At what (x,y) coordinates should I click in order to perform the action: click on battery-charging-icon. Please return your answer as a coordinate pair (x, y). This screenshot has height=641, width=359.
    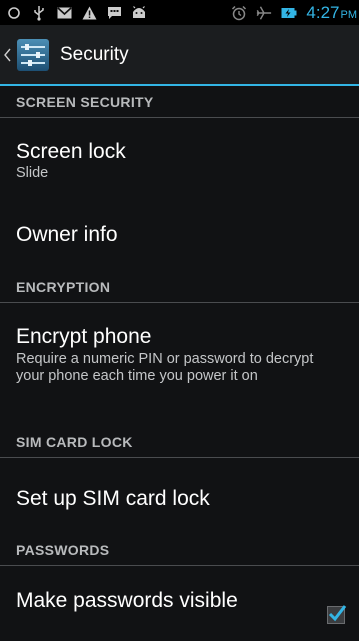
    Looking at the image, I should click on (289, 13).